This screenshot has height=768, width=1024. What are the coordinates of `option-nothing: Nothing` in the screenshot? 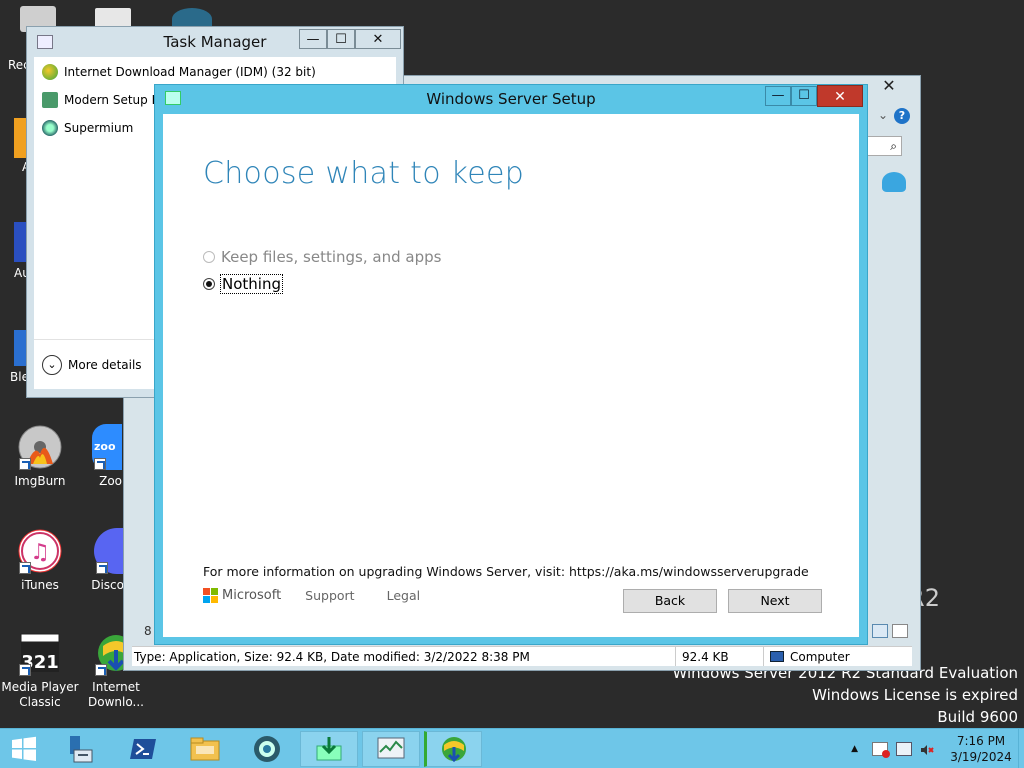 It's located at (243, 284).